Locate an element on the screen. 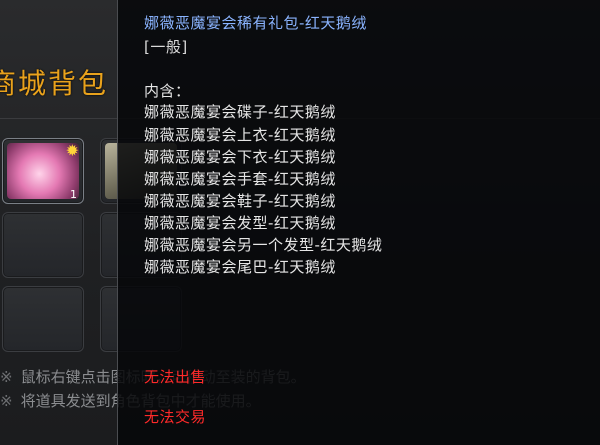 This screenshot has width=600, height=445. restriction-sell: 无法出售 is located at coordinates (175, 377).